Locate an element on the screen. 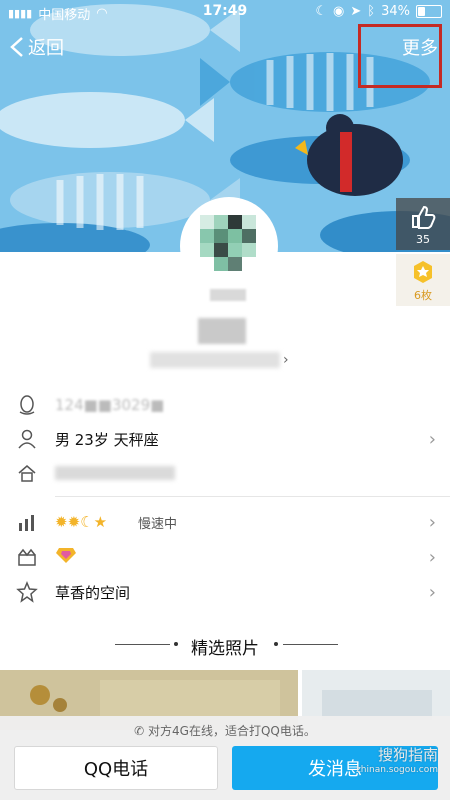 The height and width of the screenshot is (800, 450). battery-percent: 34% is located at coordinates (395, 11).